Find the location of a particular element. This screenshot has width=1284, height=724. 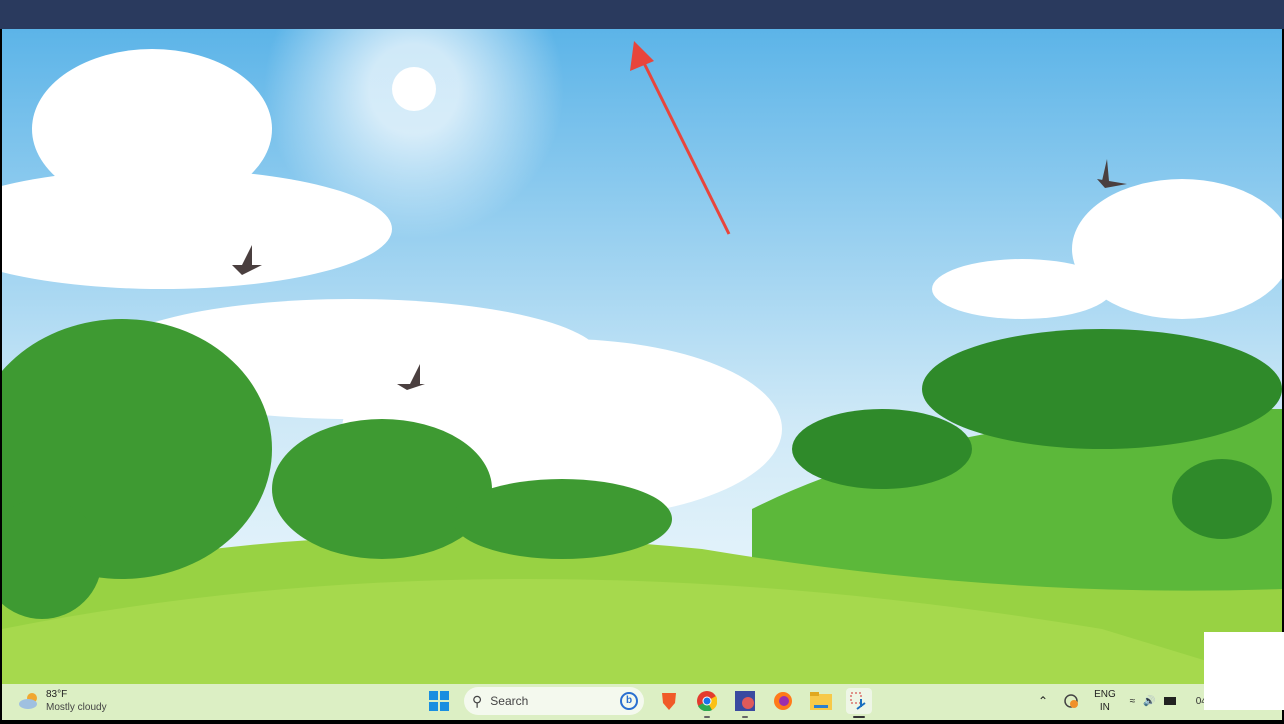

taskbar-app-firefox is located at coordinates (783, 701).